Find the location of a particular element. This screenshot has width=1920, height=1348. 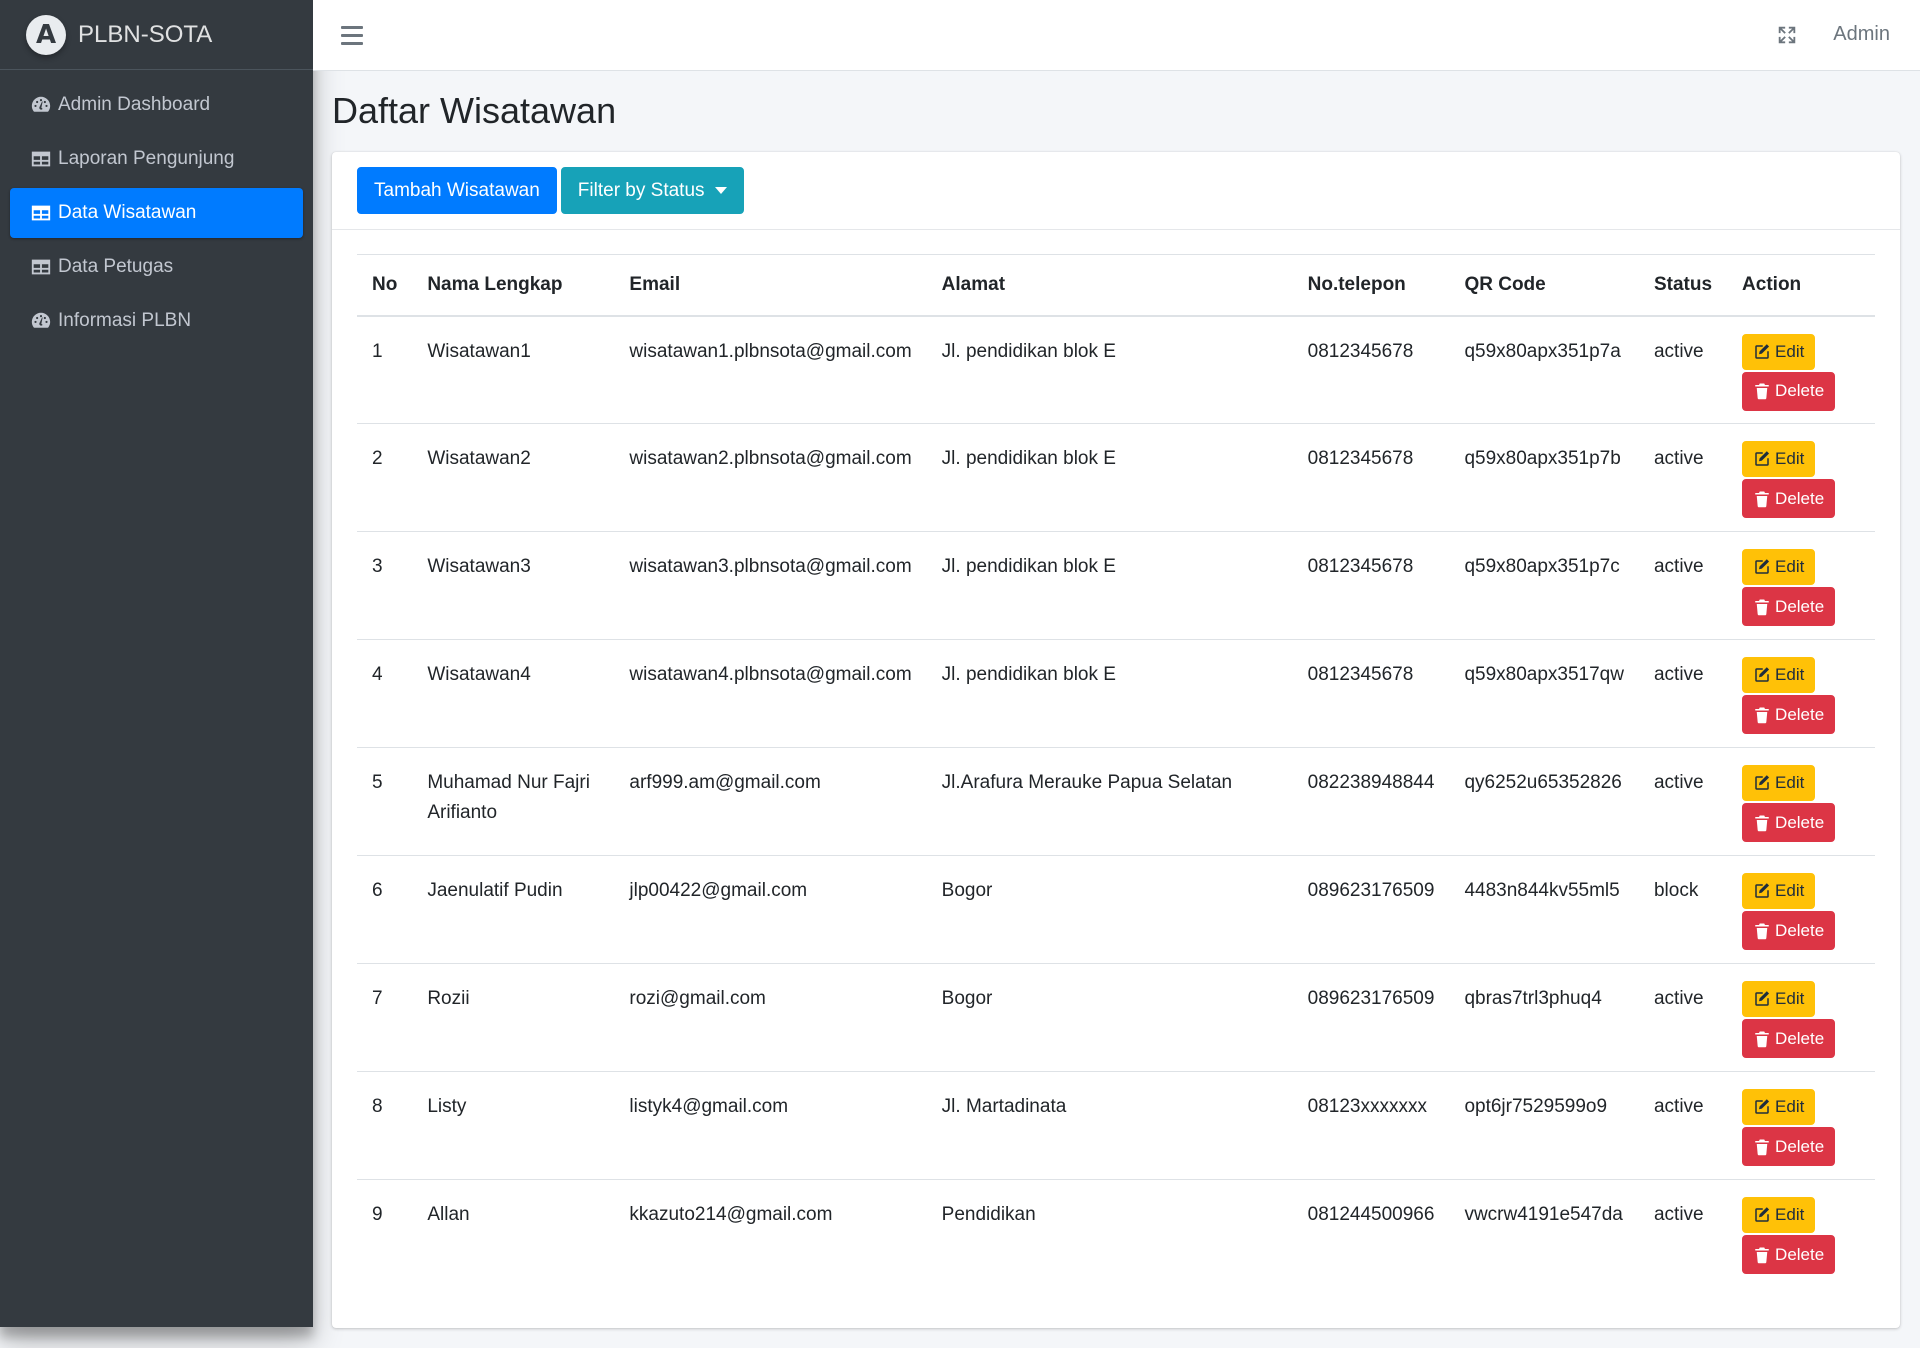

sidebar-item-data-wisatawan: Data Wisatawan is located at coordinates (156, 213).